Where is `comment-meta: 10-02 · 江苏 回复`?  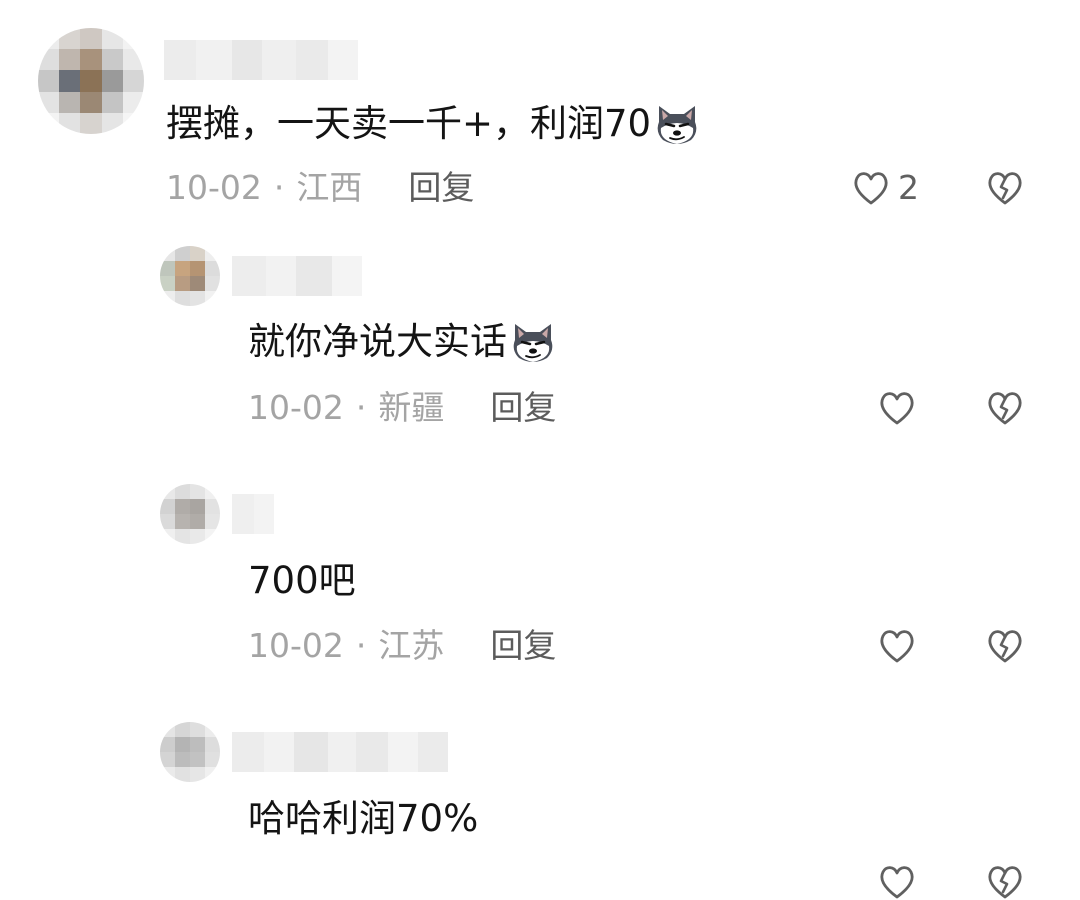
comment-meta: 10-02 · 江苏 回复 is located at coordinates (402, 646).